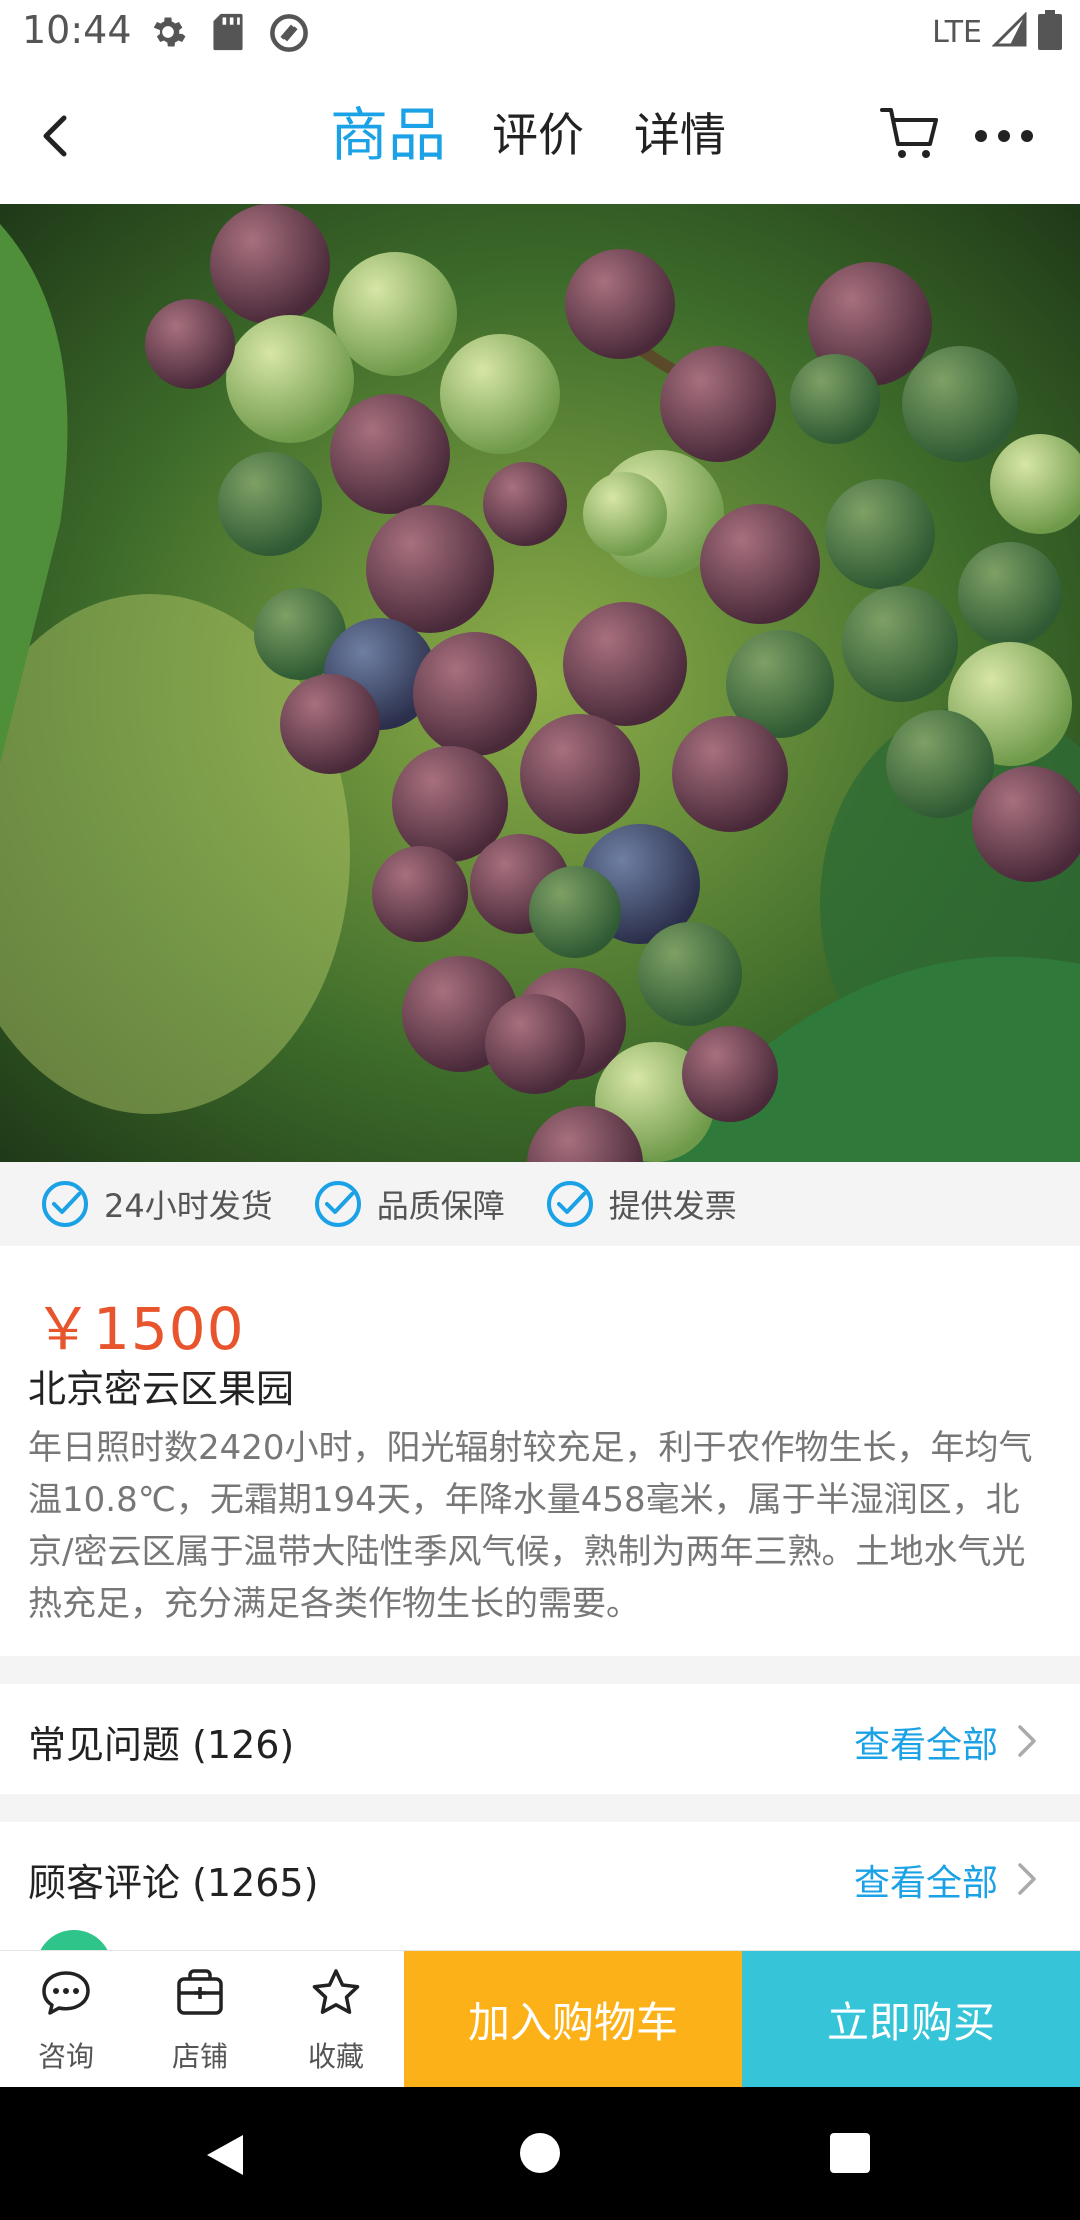 The image size is (1080, 2220). I want to click on consult-label: 咨询, so click(65, 2056).